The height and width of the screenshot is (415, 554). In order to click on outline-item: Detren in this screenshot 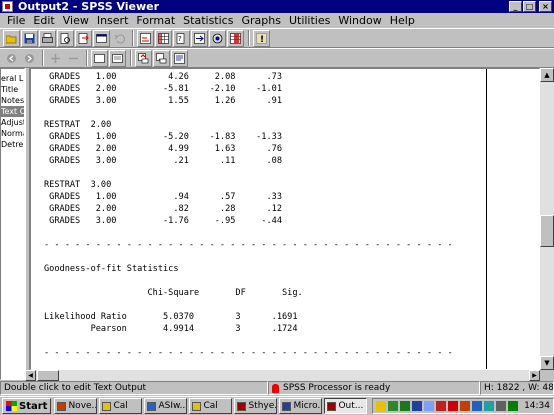, I will do `click(12, 144)`.